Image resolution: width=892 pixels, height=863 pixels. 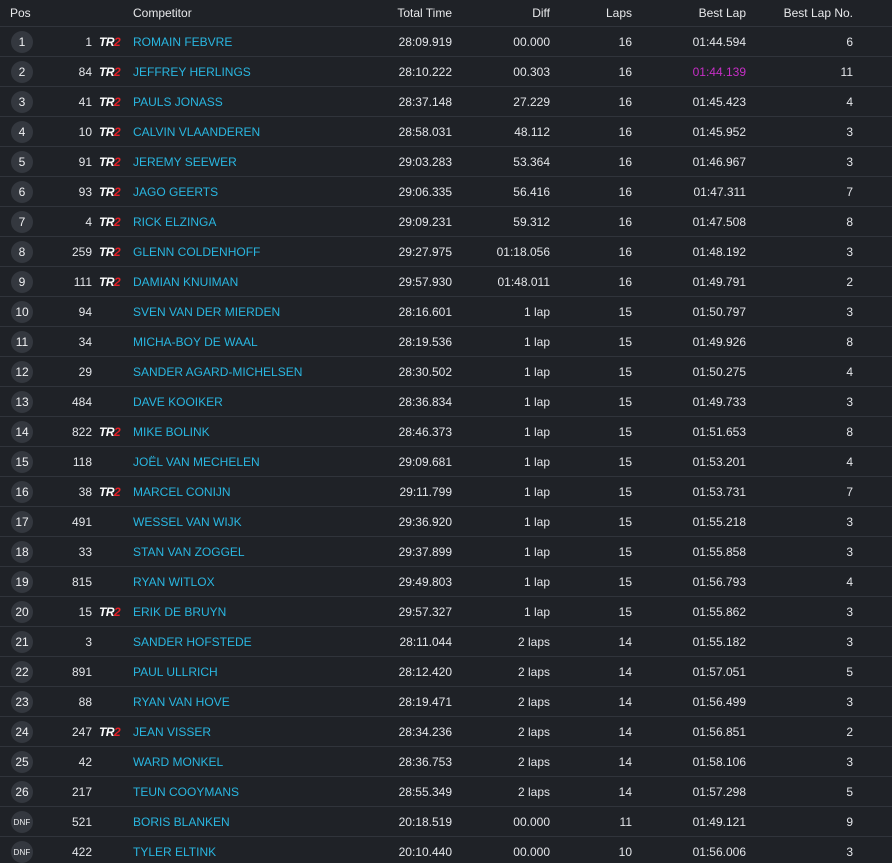 I want to click on best-lap-time: 01:45.423, so click(x=719, y=101).